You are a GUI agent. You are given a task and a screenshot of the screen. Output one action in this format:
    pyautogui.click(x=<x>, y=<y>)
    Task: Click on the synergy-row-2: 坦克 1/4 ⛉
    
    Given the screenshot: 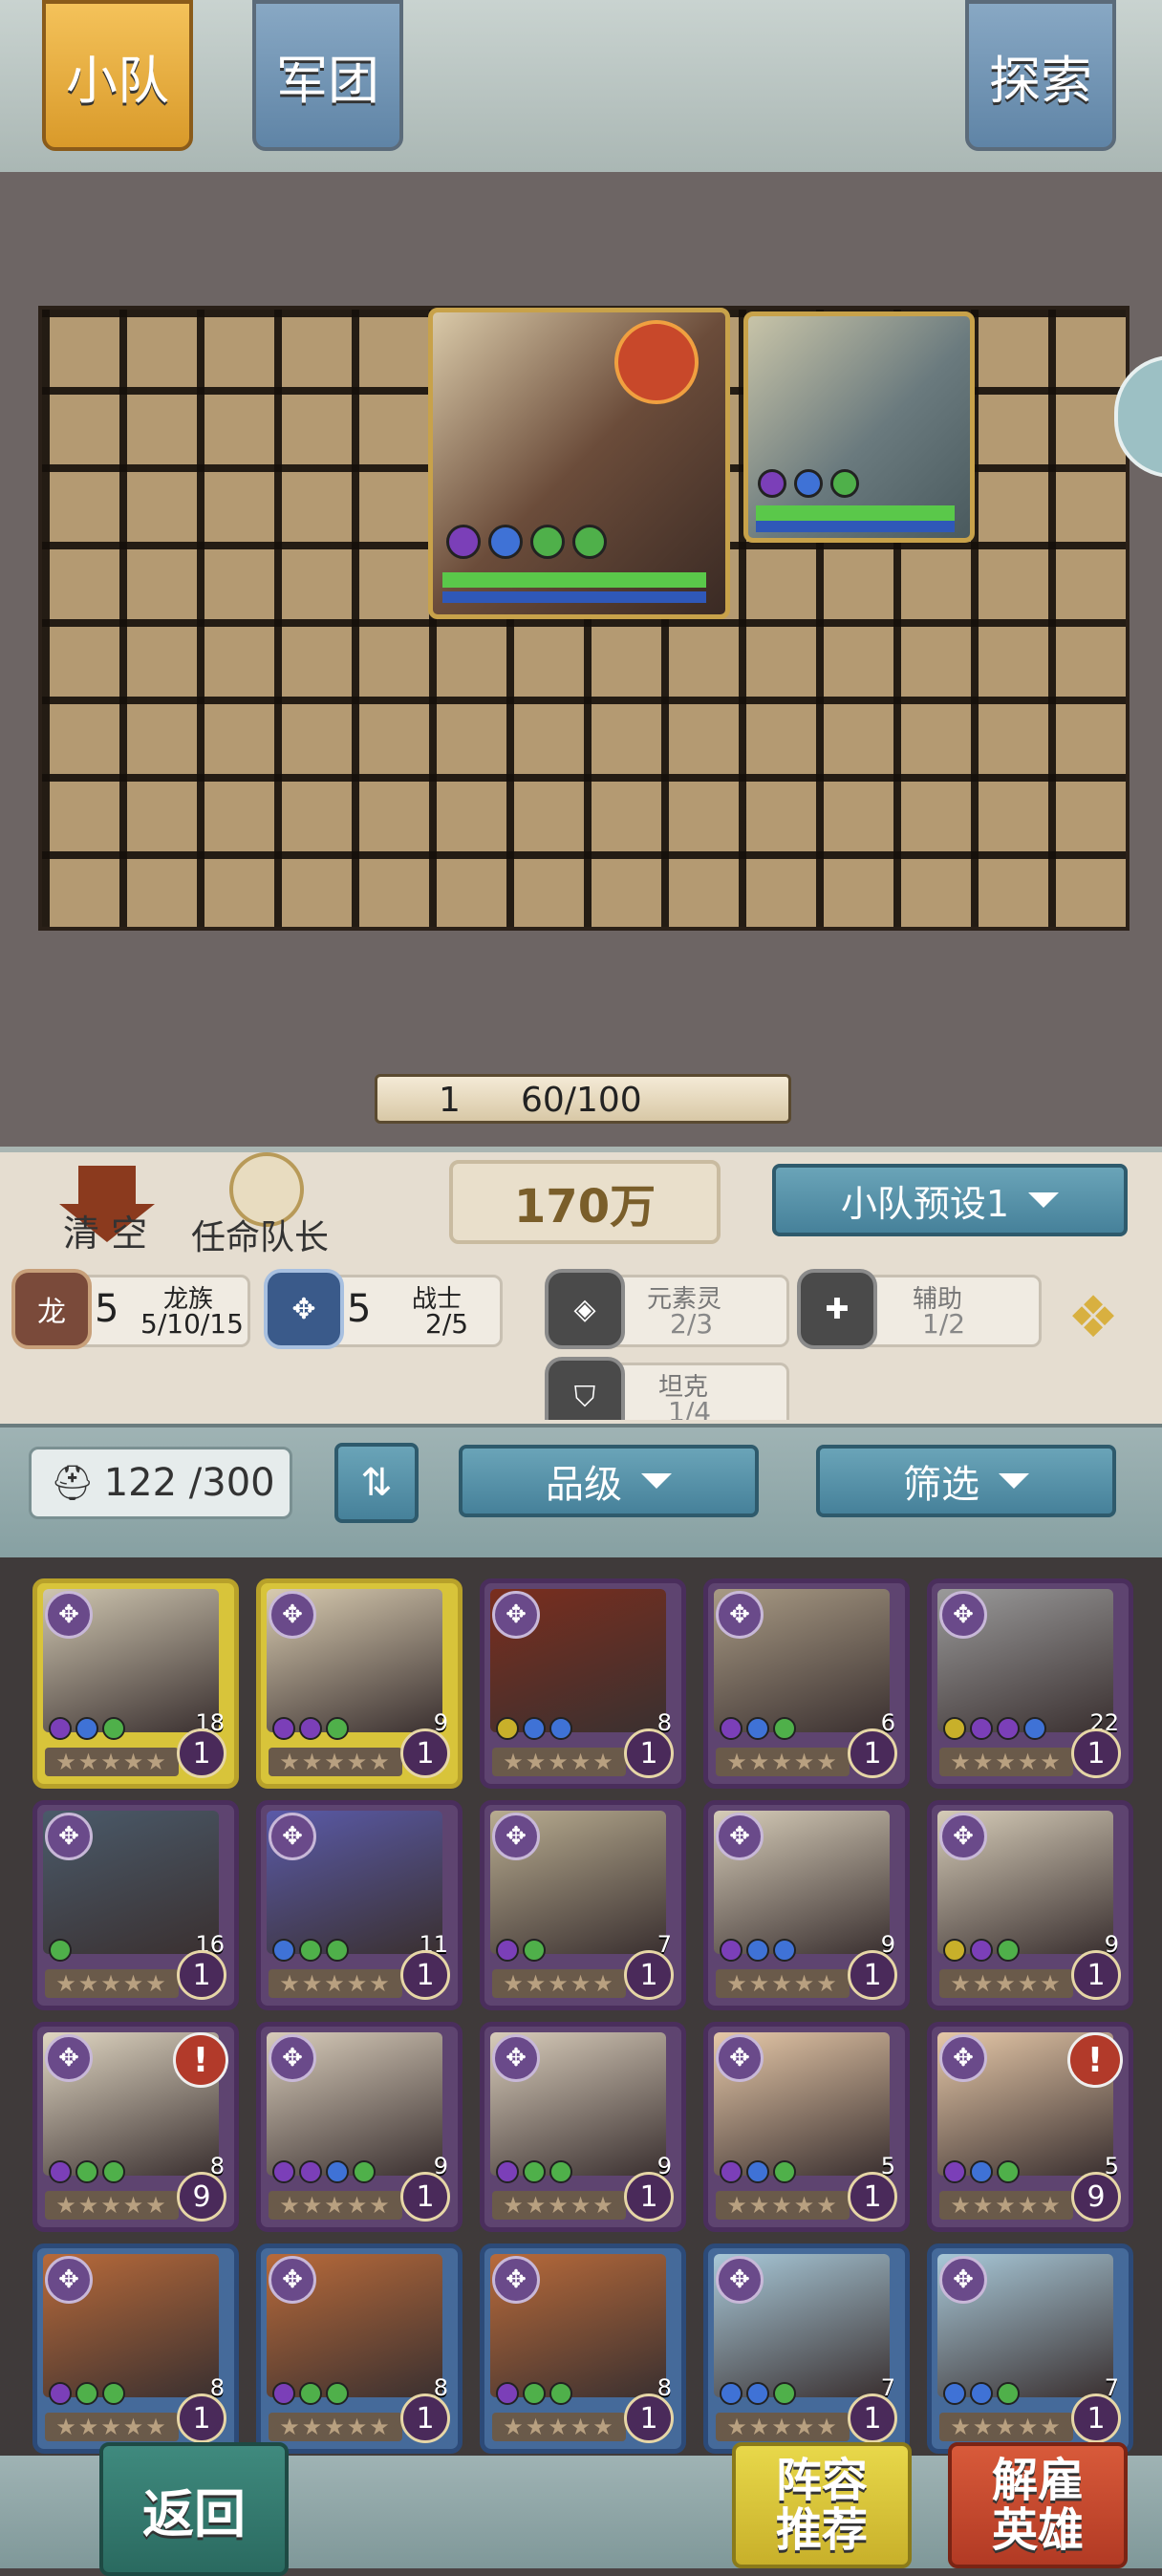 What is the action you would take?
    pyautogui.click(x=581, y=1386)
    